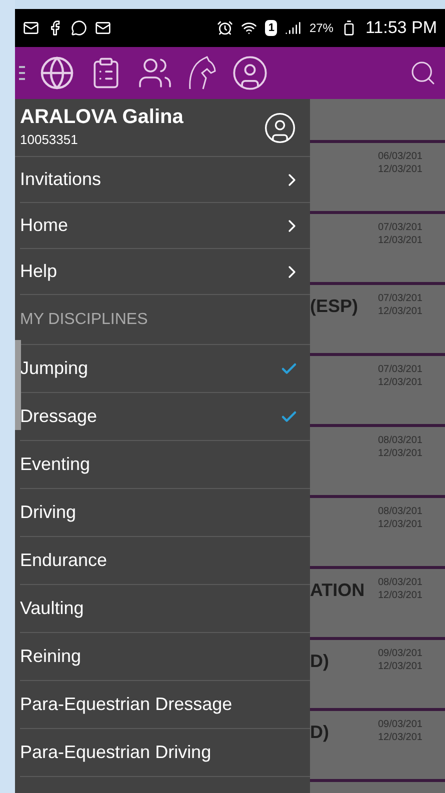 The height and width of the screenshot is (793, 445). Describe the element at coordinates (400, 157) in the screenshot. I see `event-start-date: 06/03/201` at that location.